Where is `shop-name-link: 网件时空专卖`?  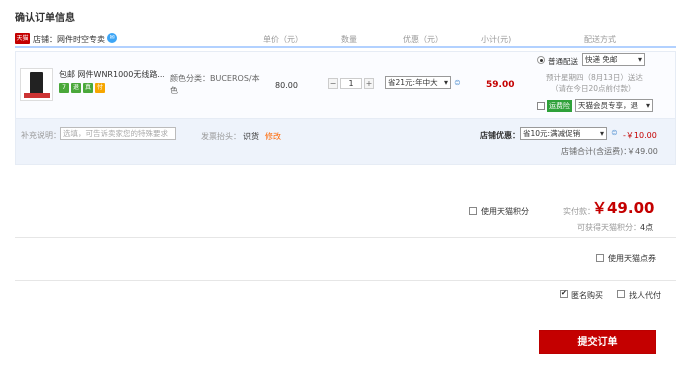 shop-name-link: 网件时空专卖 is located at coordinates (81, 39).